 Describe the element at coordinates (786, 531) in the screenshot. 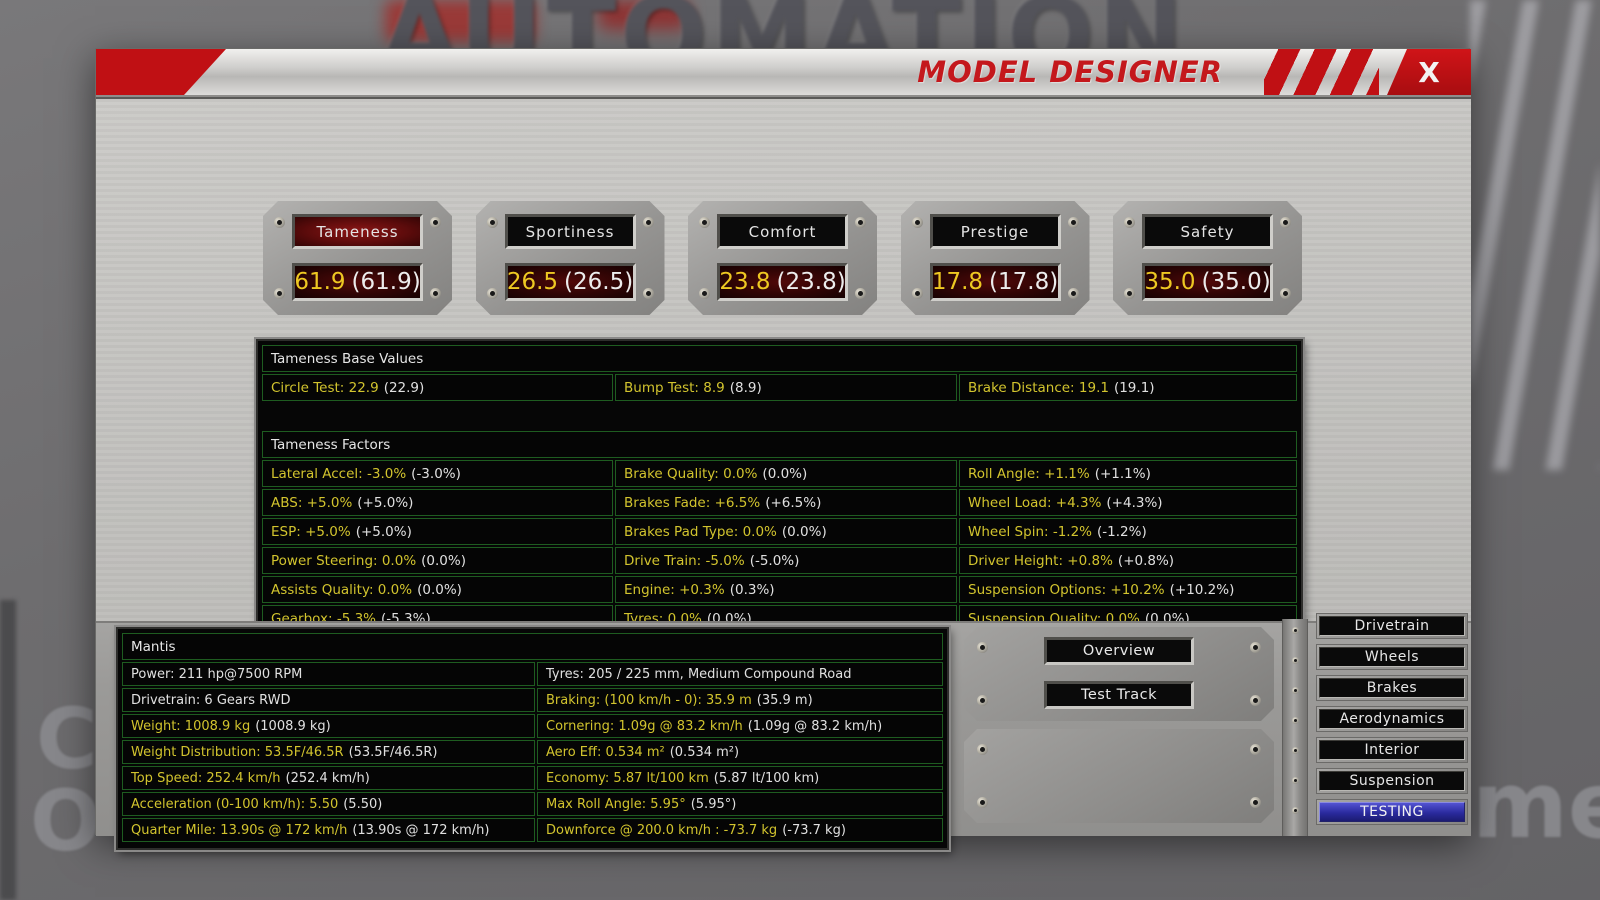

I see `stat-cell: Brakes Pad Type: 0.0% (0.0%)` at that location.